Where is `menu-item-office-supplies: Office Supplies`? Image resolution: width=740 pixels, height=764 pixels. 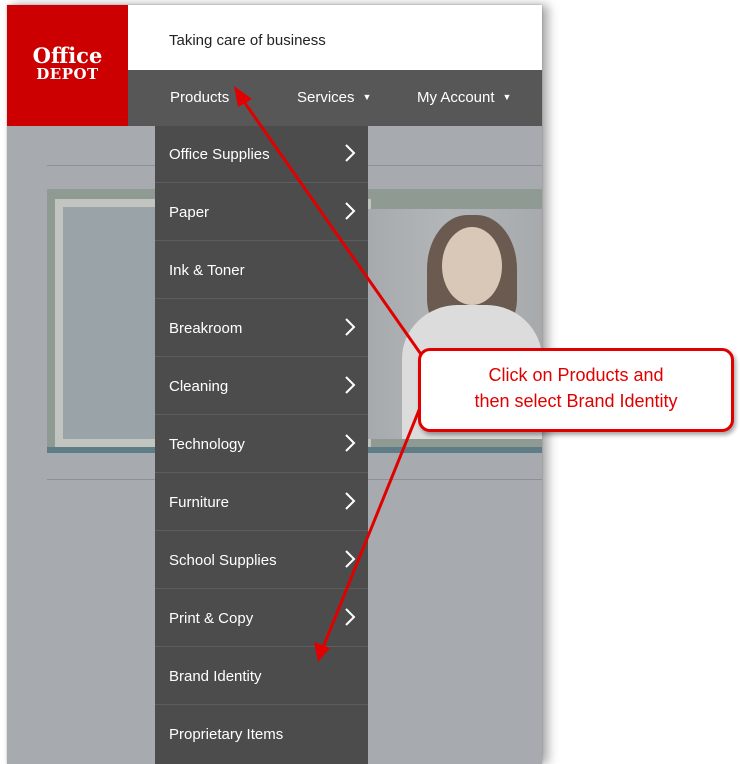 menu-item-office-supplies: Office Supplies is located at coordinates (261, 154).